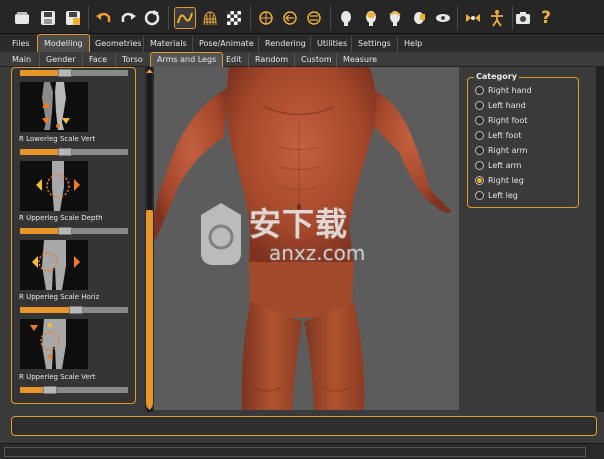 This screenshot has width=604, height=459. What do you see at coordinates (395, 18) in the screenshot?
I see `face-left-icon` at bounding box center [395, 18].